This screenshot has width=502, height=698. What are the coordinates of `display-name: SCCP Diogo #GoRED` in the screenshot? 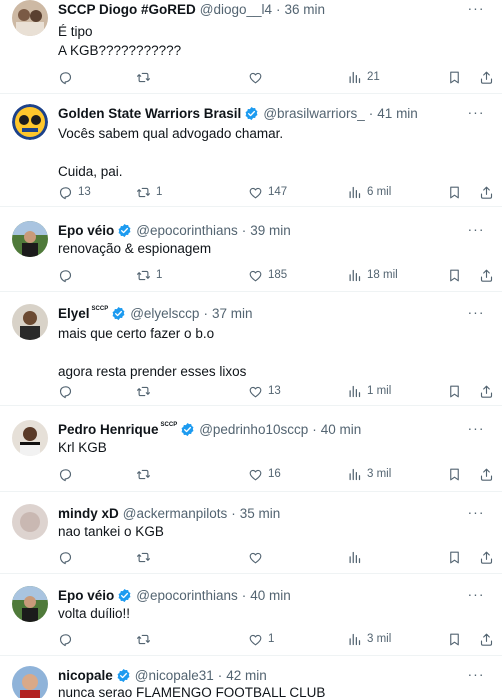 It's located at (127, 9).